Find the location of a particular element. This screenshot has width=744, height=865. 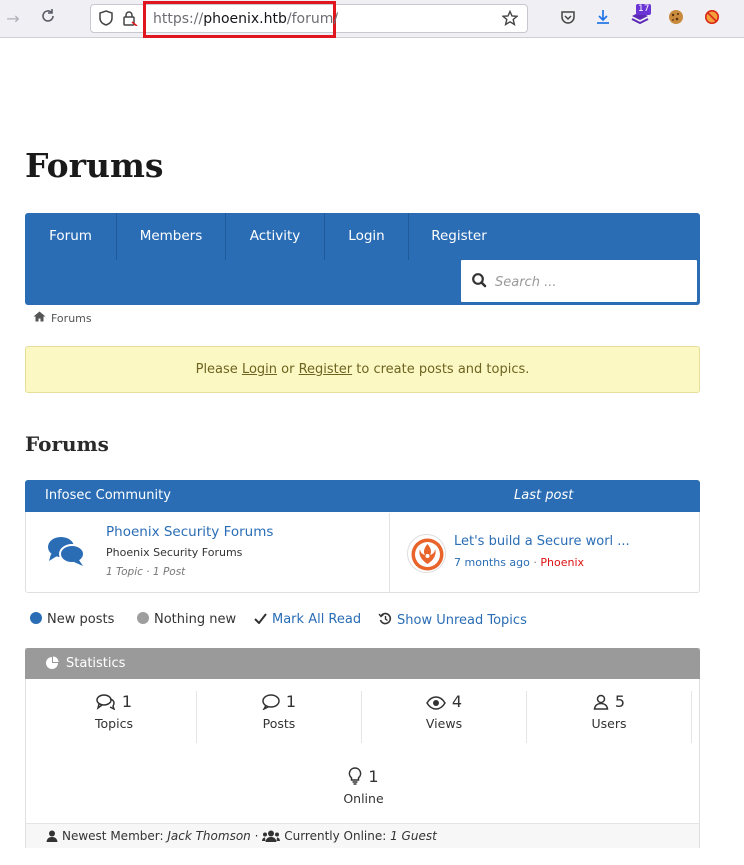

lightbulb-icon is located at coordinates (355, 776).